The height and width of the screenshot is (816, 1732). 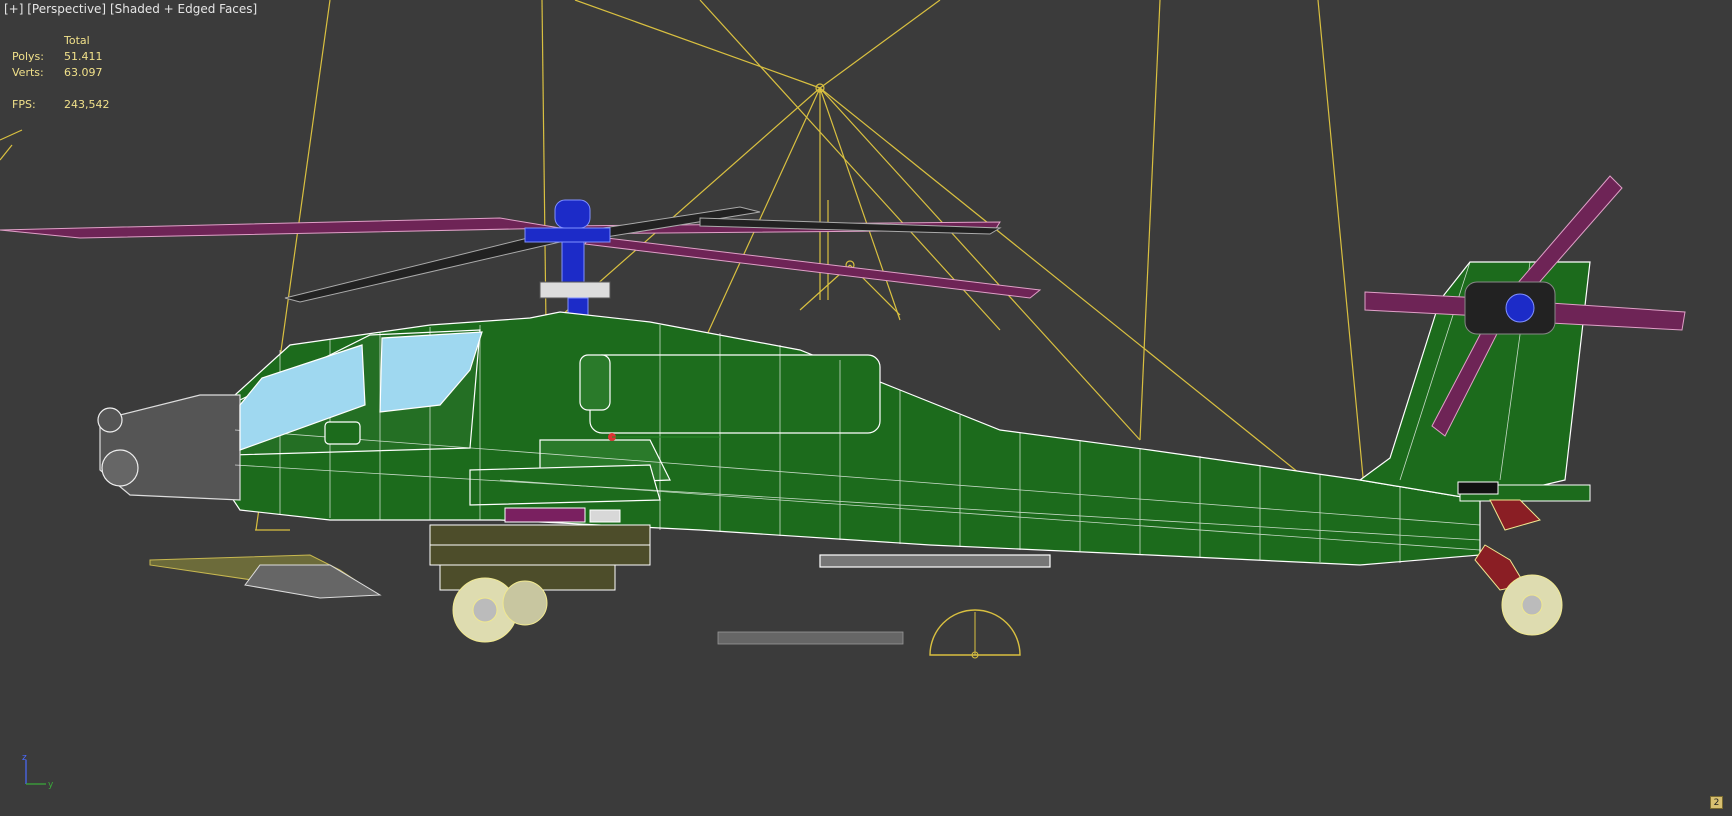 What do you see at coordinates (28, 56) in the screenshot?
I see `polys-label: Polys:` at bounding box center [28, 56].